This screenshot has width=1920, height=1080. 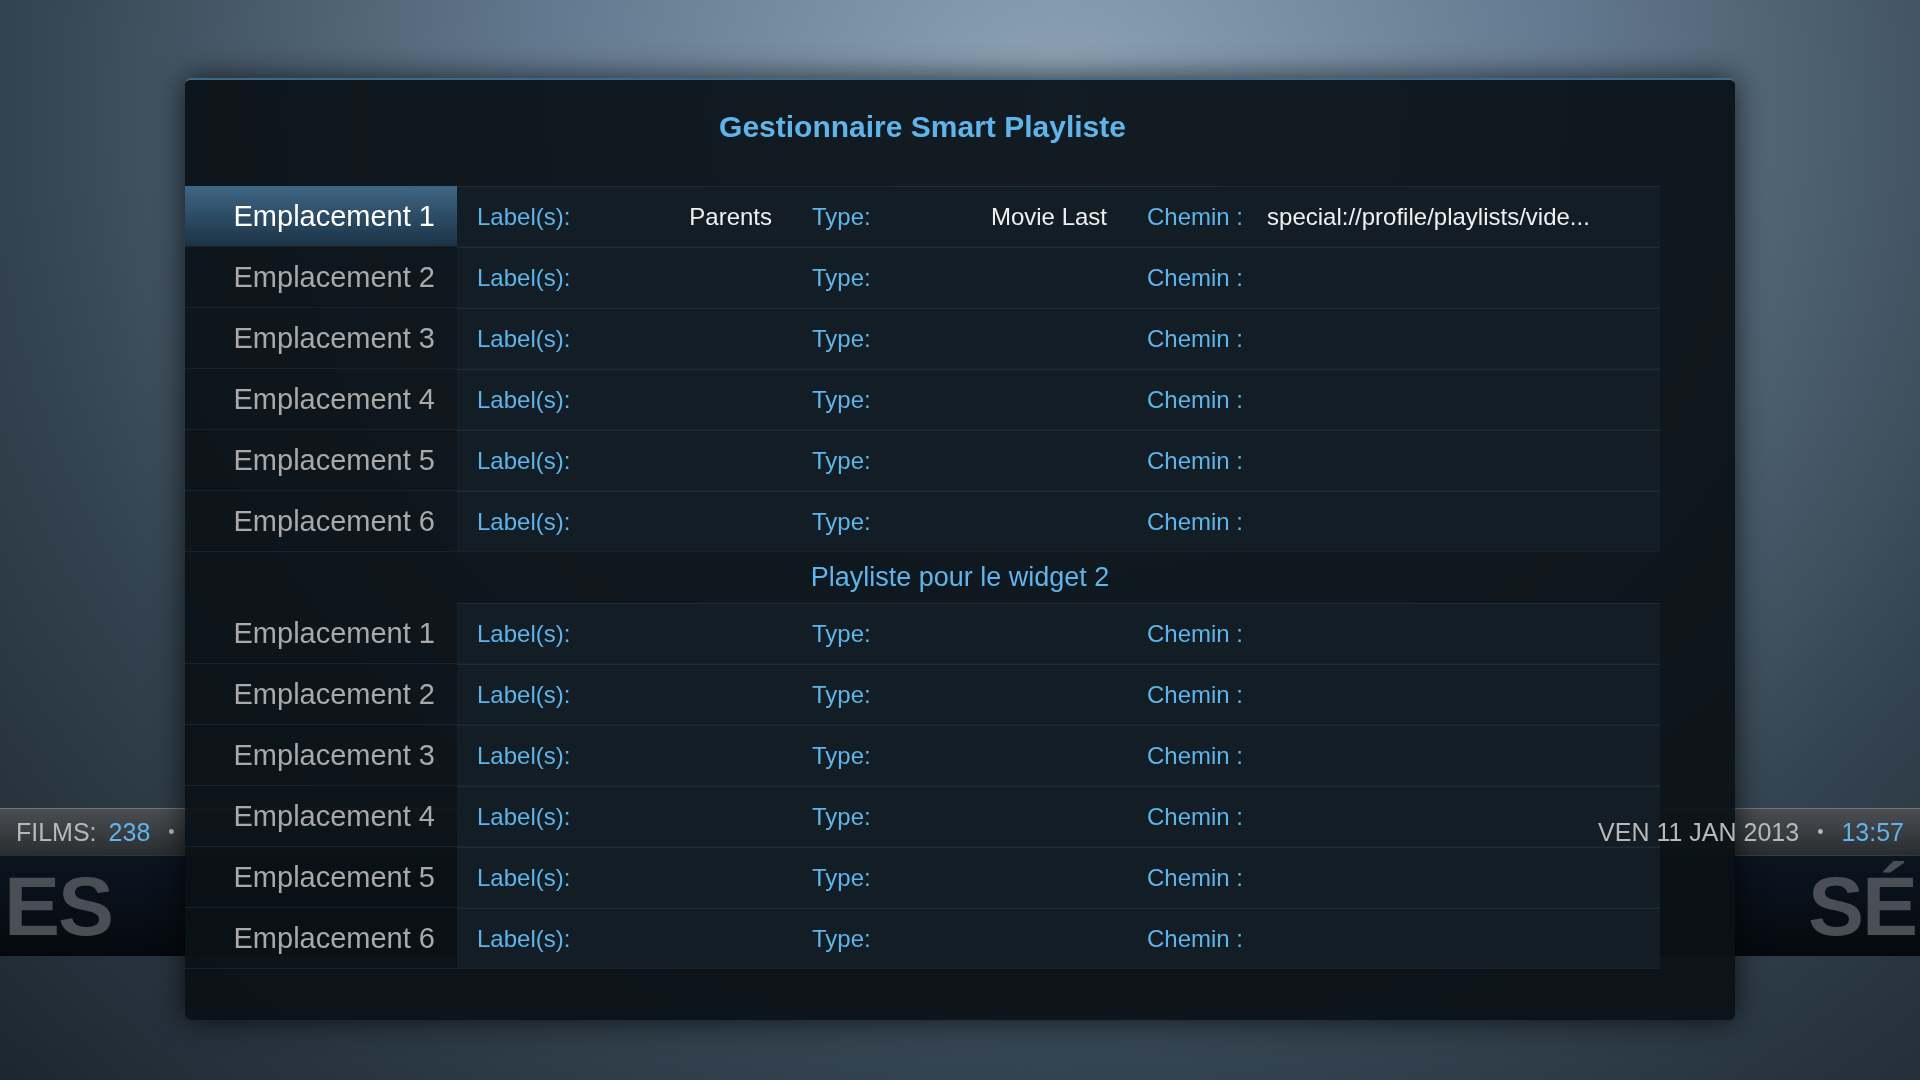 What do you see at coordinates (1048, 216) in the screenshot?
I see `type-value: Movie Last` at bounding box center [1048, 216].